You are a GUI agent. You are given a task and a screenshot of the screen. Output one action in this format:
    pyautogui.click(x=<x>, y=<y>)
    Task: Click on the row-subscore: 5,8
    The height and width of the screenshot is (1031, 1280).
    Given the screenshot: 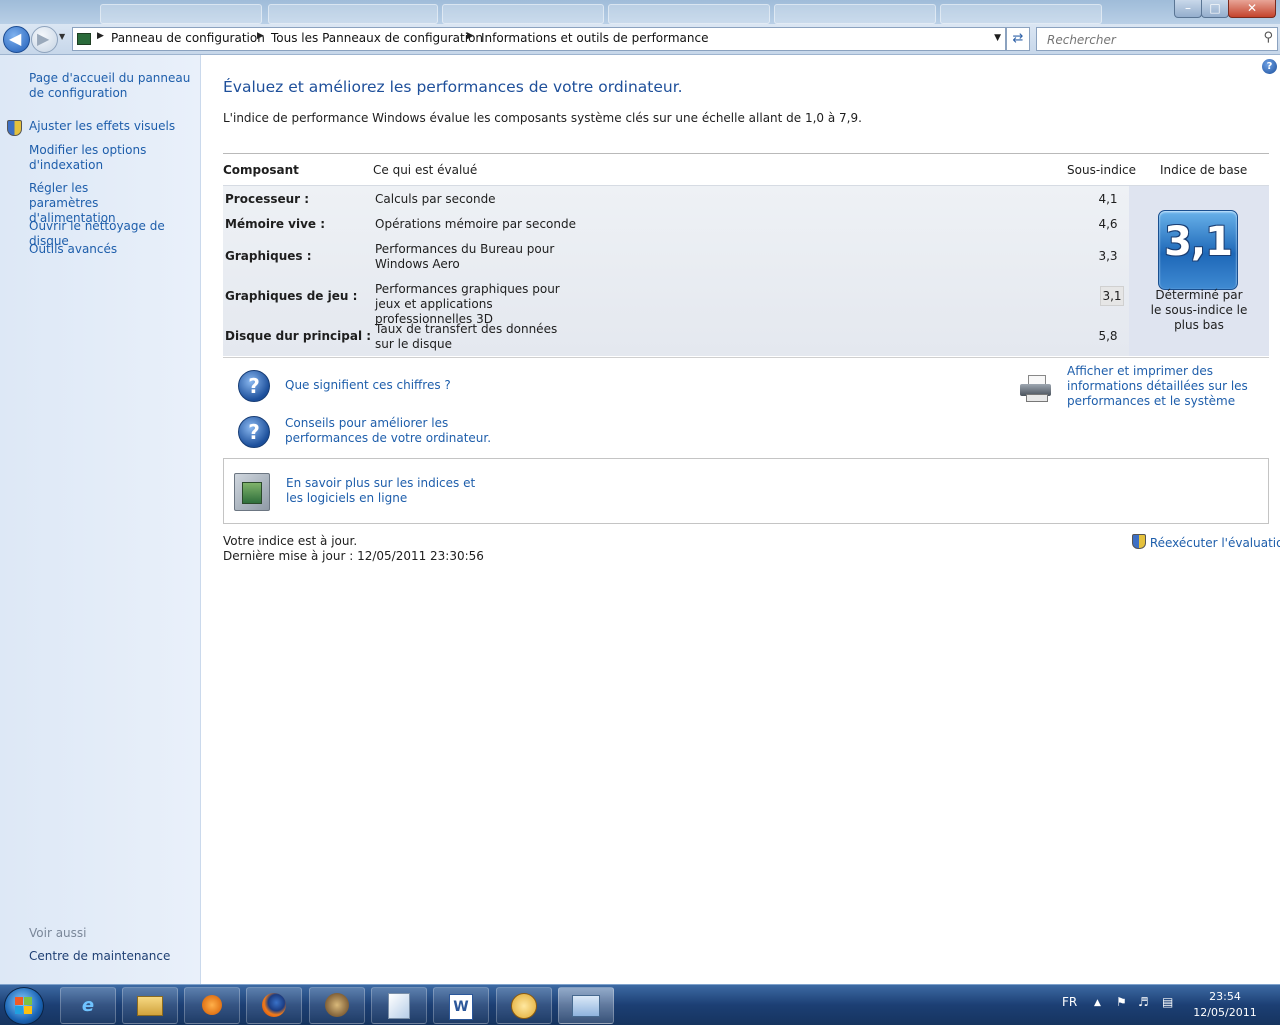 What is the action you would take?
    pyautogui.click(x=1108, y=336)
    